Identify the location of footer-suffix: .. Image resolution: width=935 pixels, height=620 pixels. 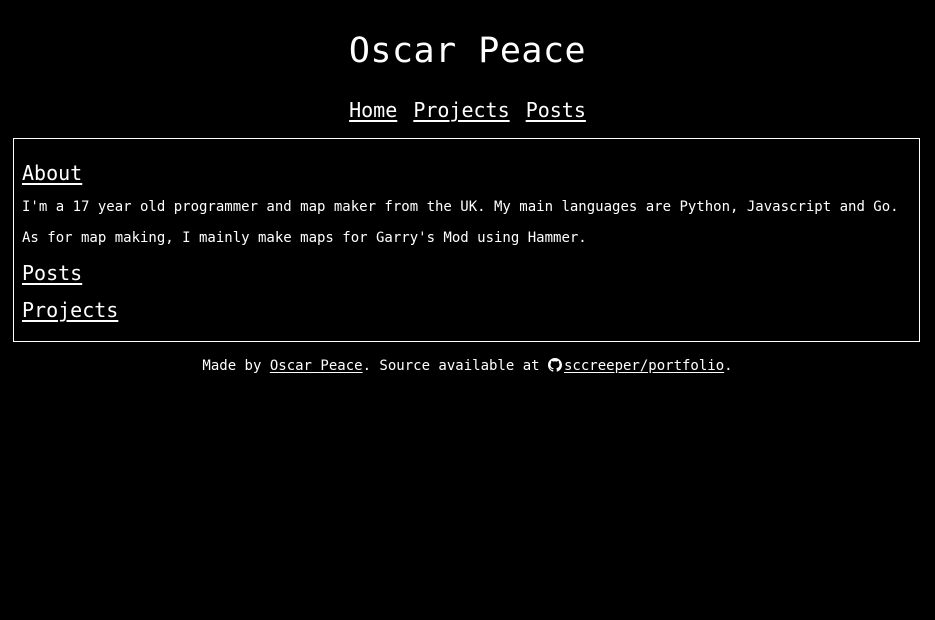
(728, 366).